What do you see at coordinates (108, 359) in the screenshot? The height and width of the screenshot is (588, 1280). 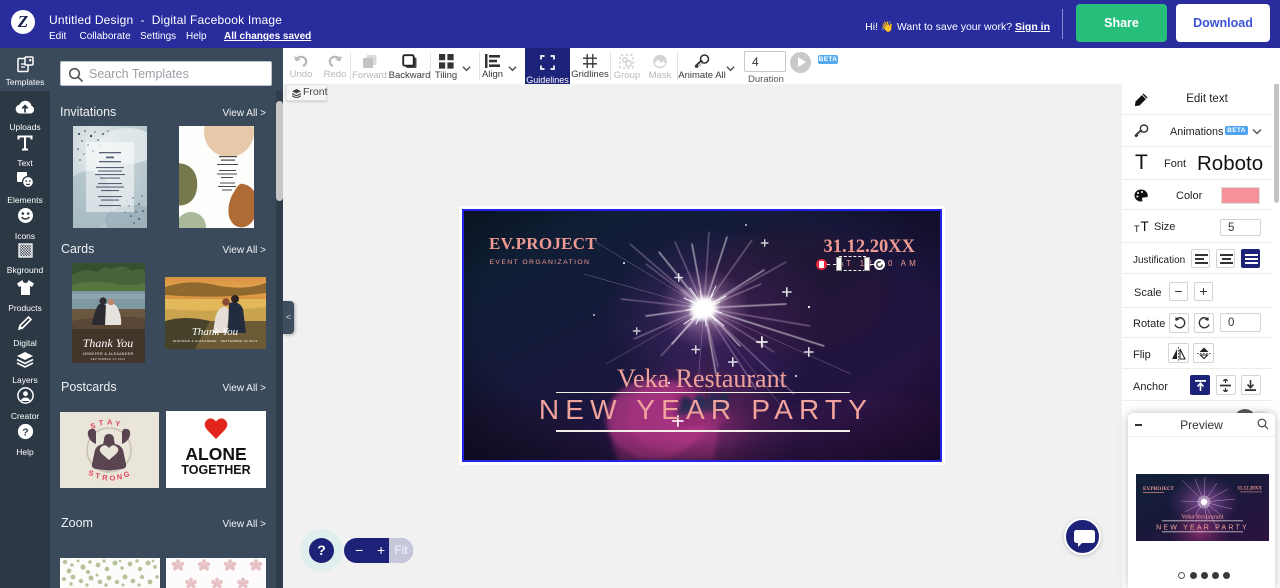 I see `svg-text: SEPTEMBER 24 2023` at bounding box center [108, 359].